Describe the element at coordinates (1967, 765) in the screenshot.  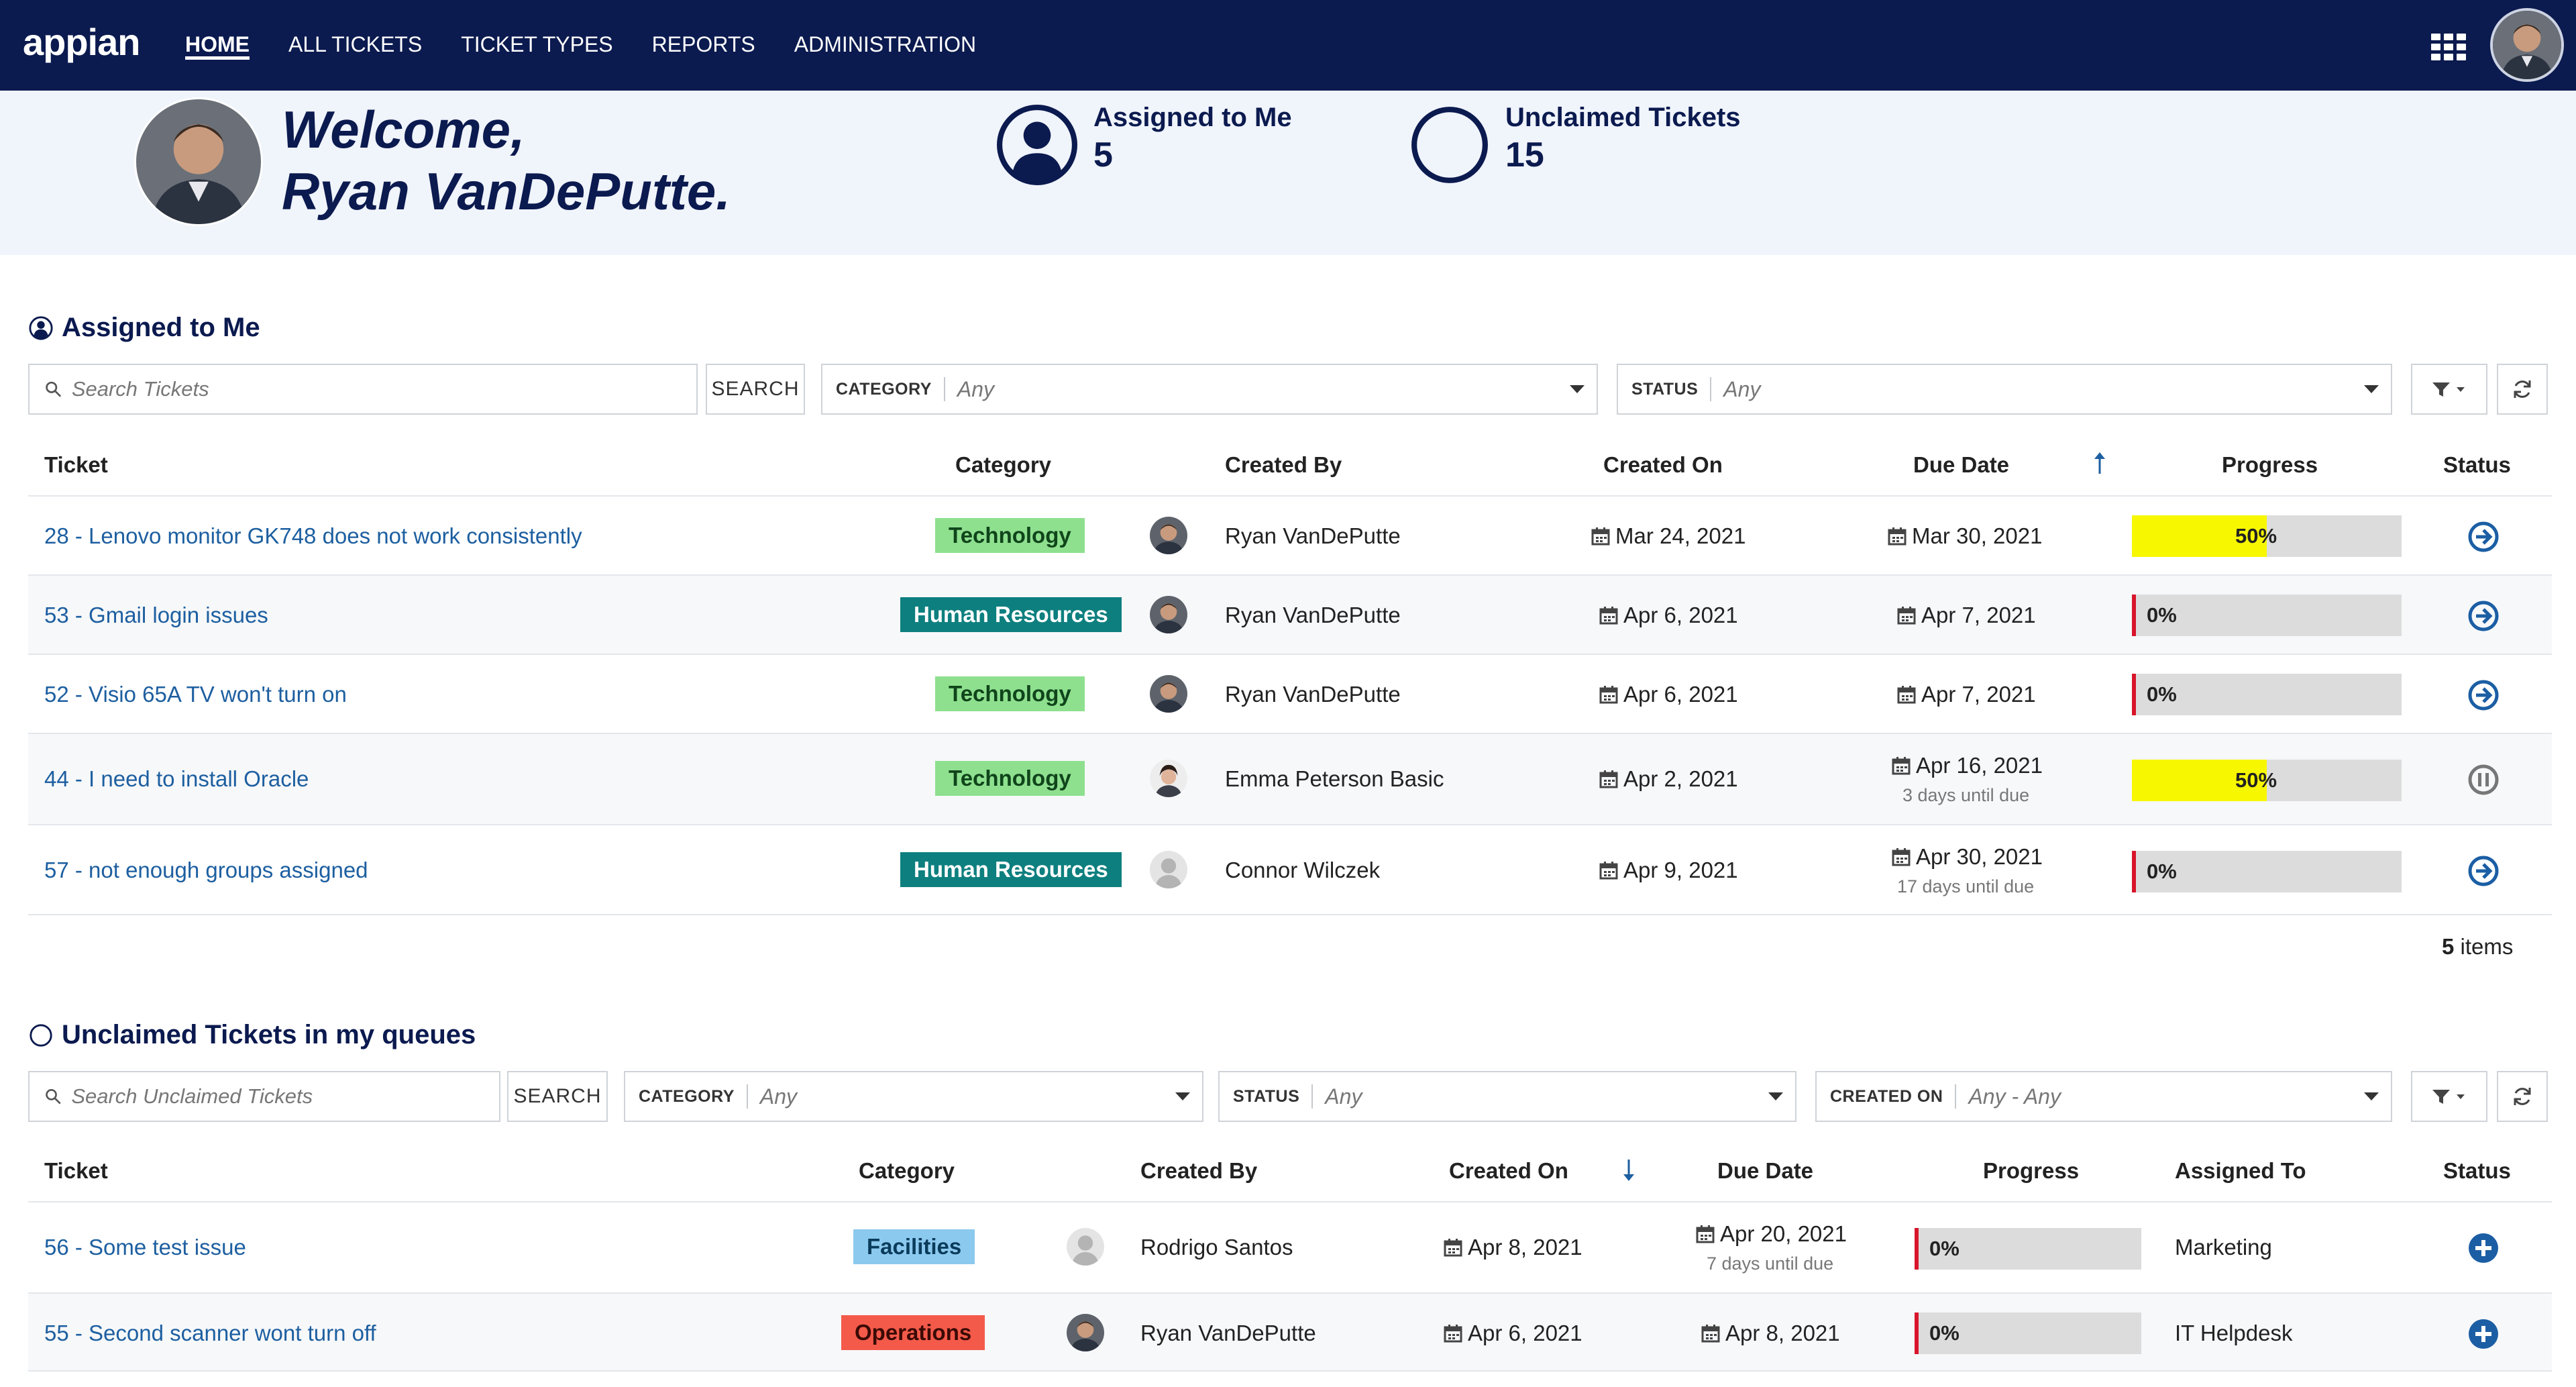
I see `due-date: Apr 16, 2021` at that location.